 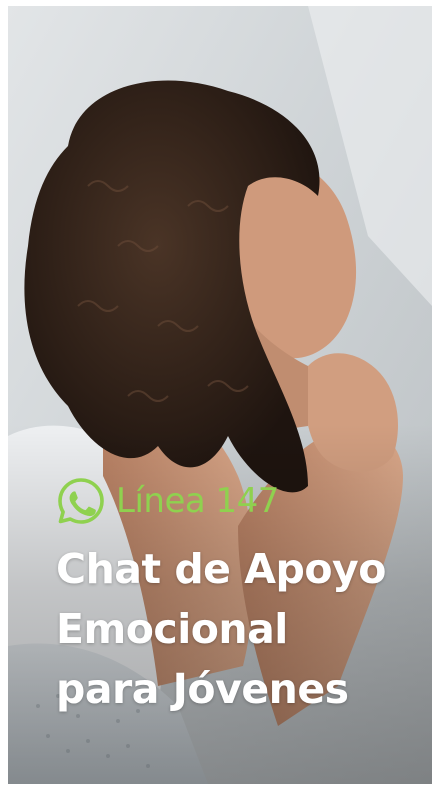 I want to click on brand-name: Línea 147, so click(x=197, y=501).